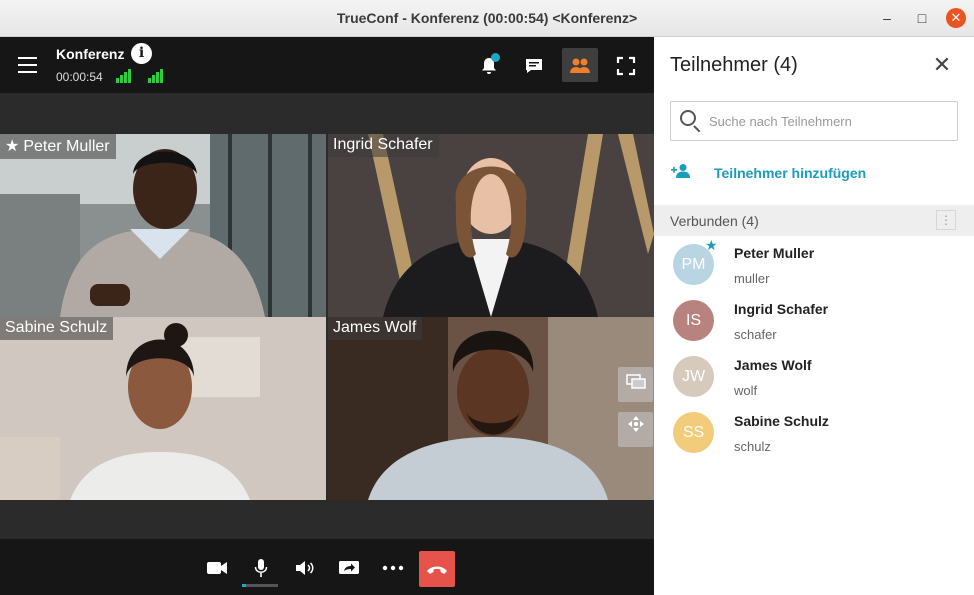  What do you see at coordinates (383, 145) in the screenshot?
I see `participant-nametag: Ingrid Schafer` at bounding box center [383, 145].